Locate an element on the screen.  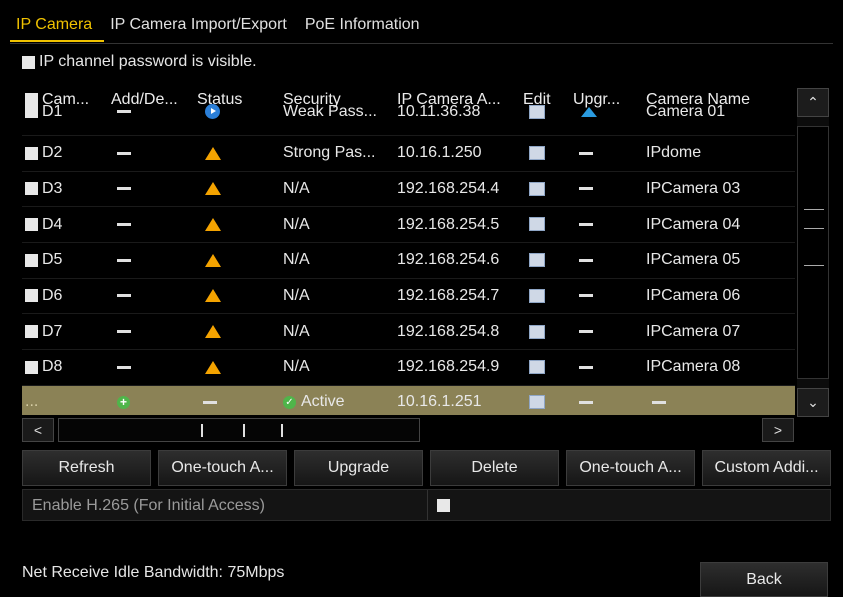
tab-ip-camera: IP Camera is located at coordinates (57, 25).